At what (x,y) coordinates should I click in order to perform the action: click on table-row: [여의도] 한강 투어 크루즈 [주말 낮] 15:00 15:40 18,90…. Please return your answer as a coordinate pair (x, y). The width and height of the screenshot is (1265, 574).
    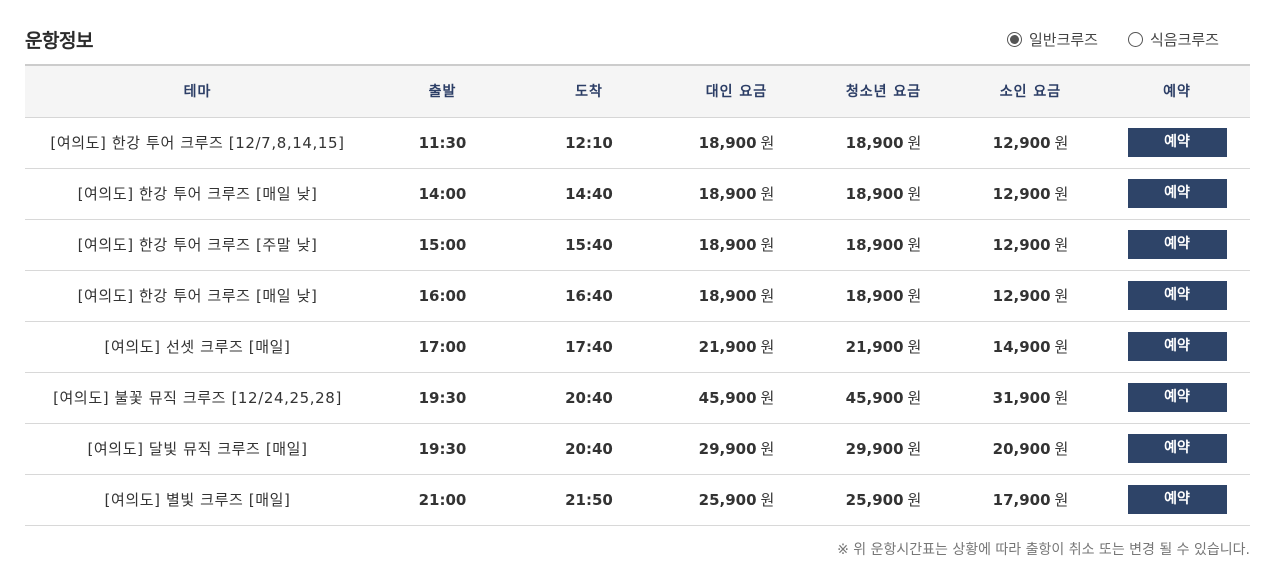
    Looking at the image, I should click on (637, 244).